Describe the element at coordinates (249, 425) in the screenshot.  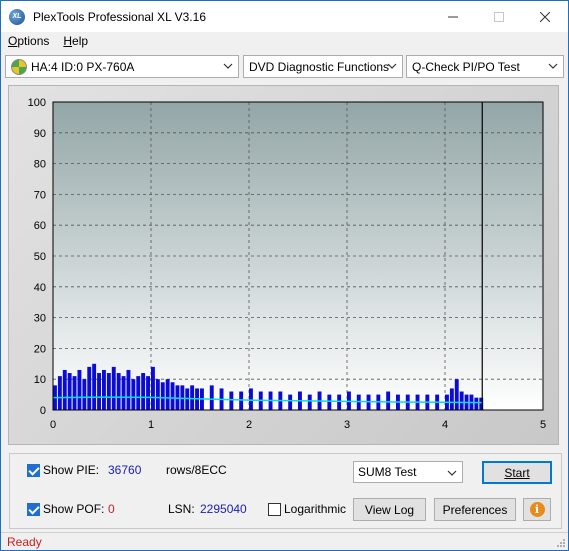
I see `x-tick-label: 2` at that location.